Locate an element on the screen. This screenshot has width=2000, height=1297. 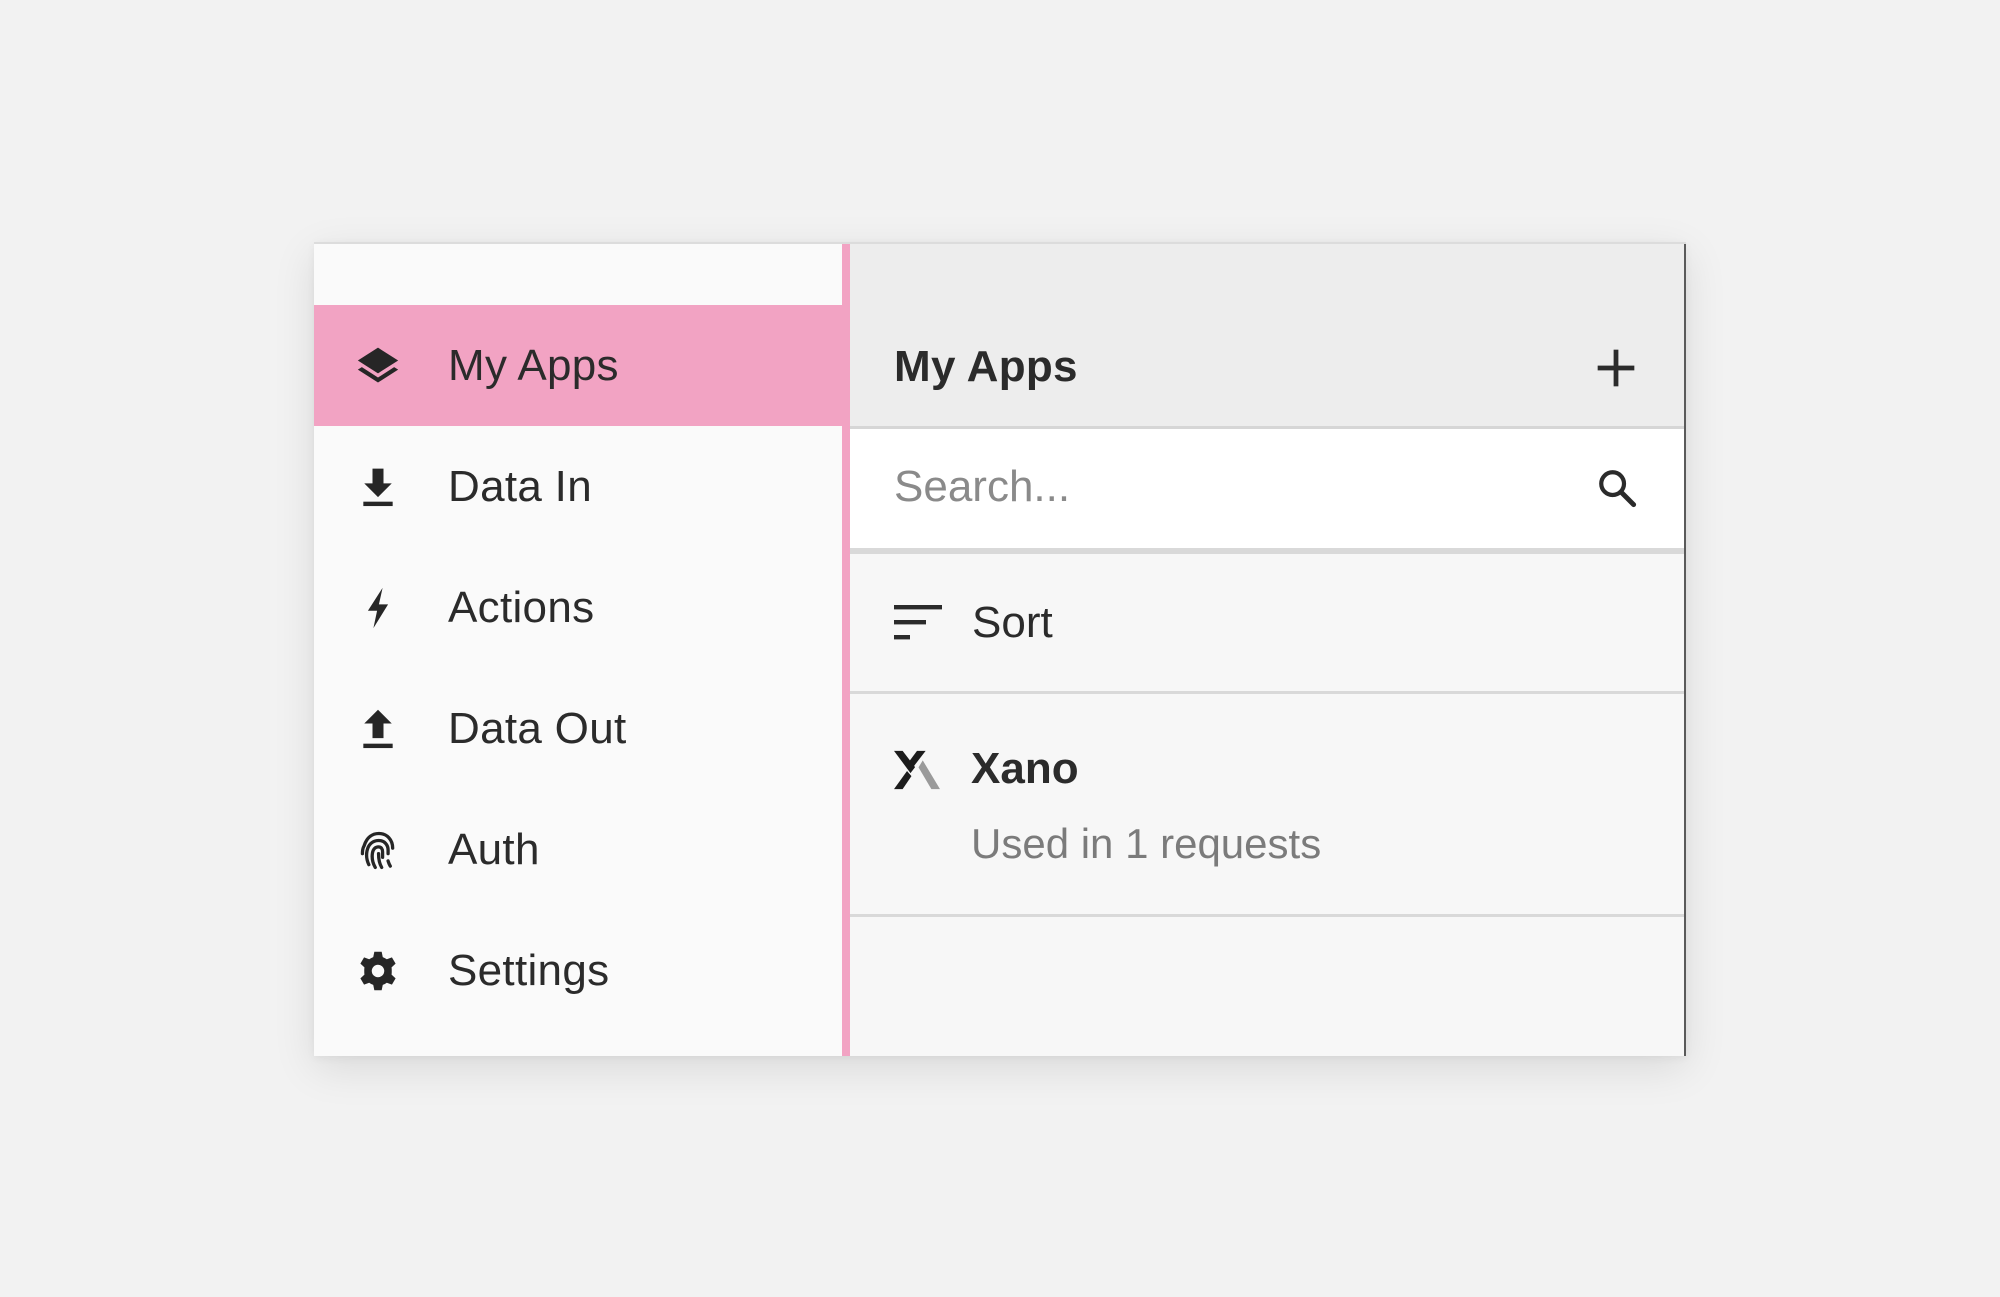
layers-icon is located at coordinates (378, 366).